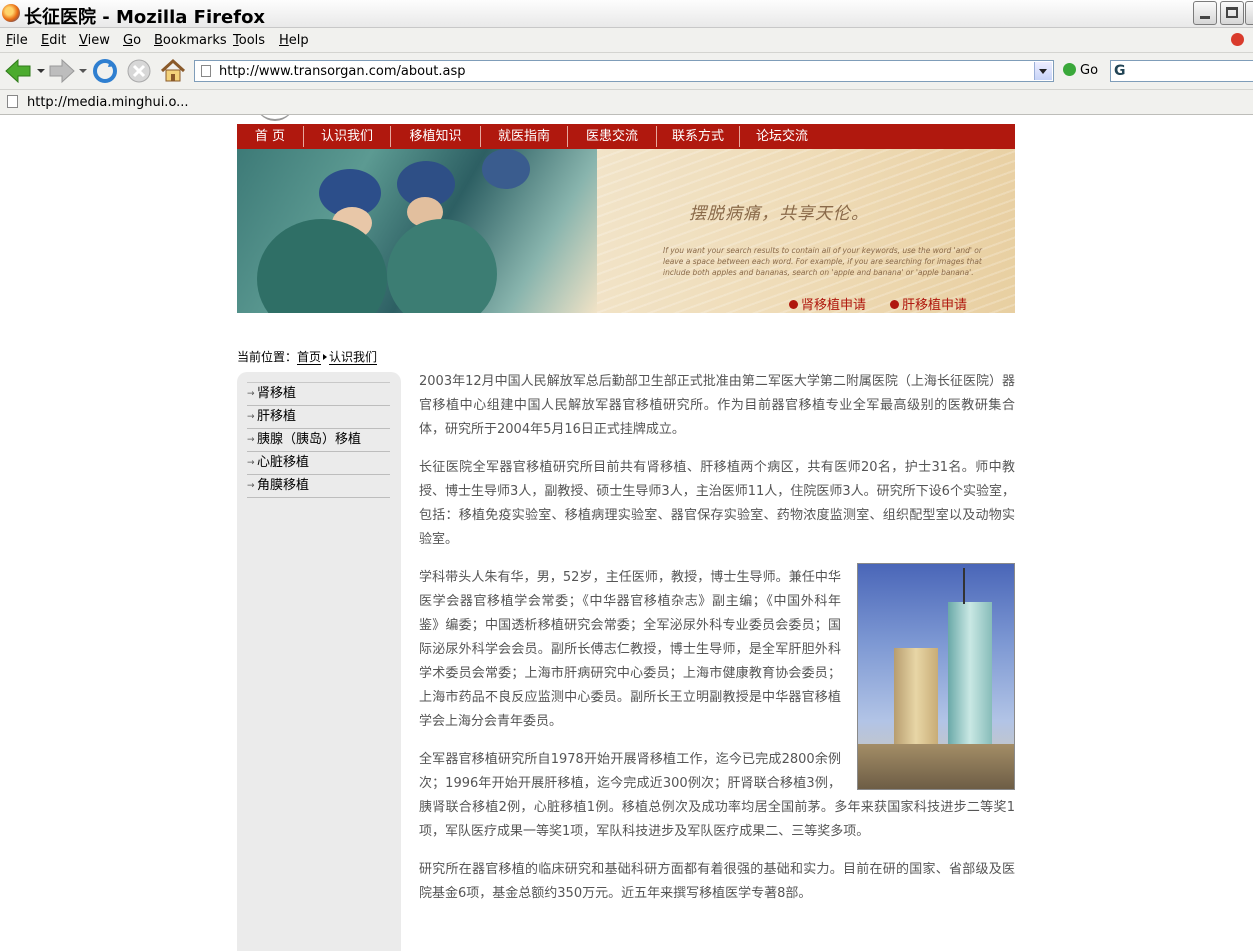 The width and height of the screenshot is (1253, 951). What do you see at coordinates (834, 305) in the screenshot?
I see `kidney-apply-label: 肾移植申请` at bounding box center [834, 305].